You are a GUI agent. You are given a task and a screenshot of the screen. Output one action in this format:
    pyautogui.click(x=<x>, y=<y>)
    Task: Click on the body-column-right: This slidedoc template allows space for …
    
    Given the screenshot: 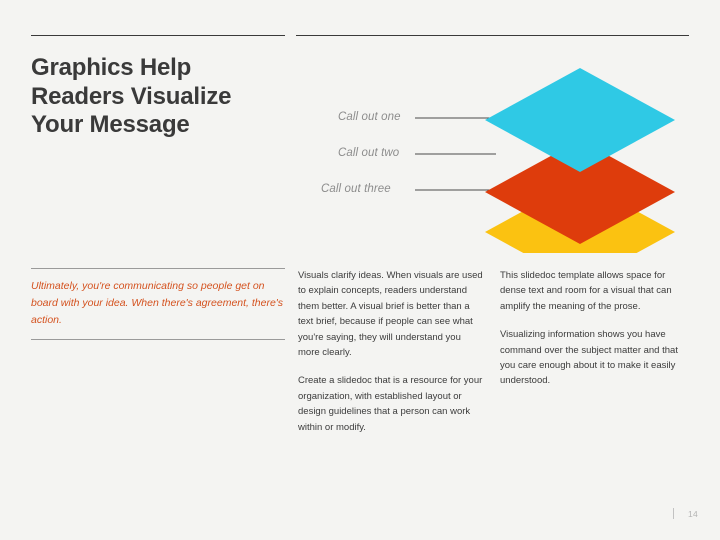 What is the action you would take?
    pyautogui.click(x=594, y=328)
    